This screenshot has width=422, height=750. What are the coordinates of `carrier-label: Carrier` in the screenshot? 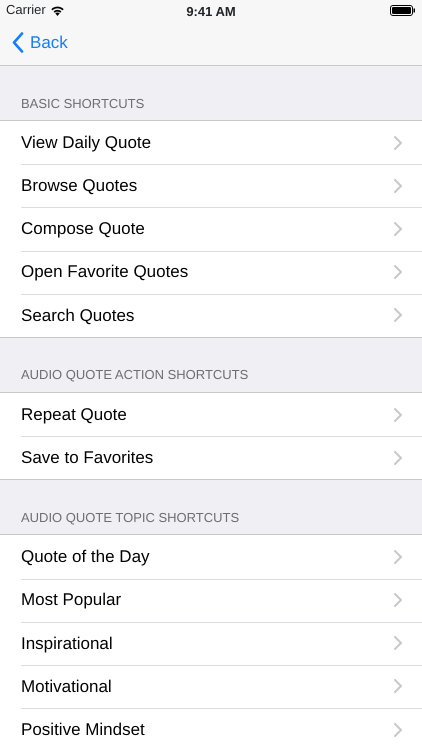 It's located at (26, 10).